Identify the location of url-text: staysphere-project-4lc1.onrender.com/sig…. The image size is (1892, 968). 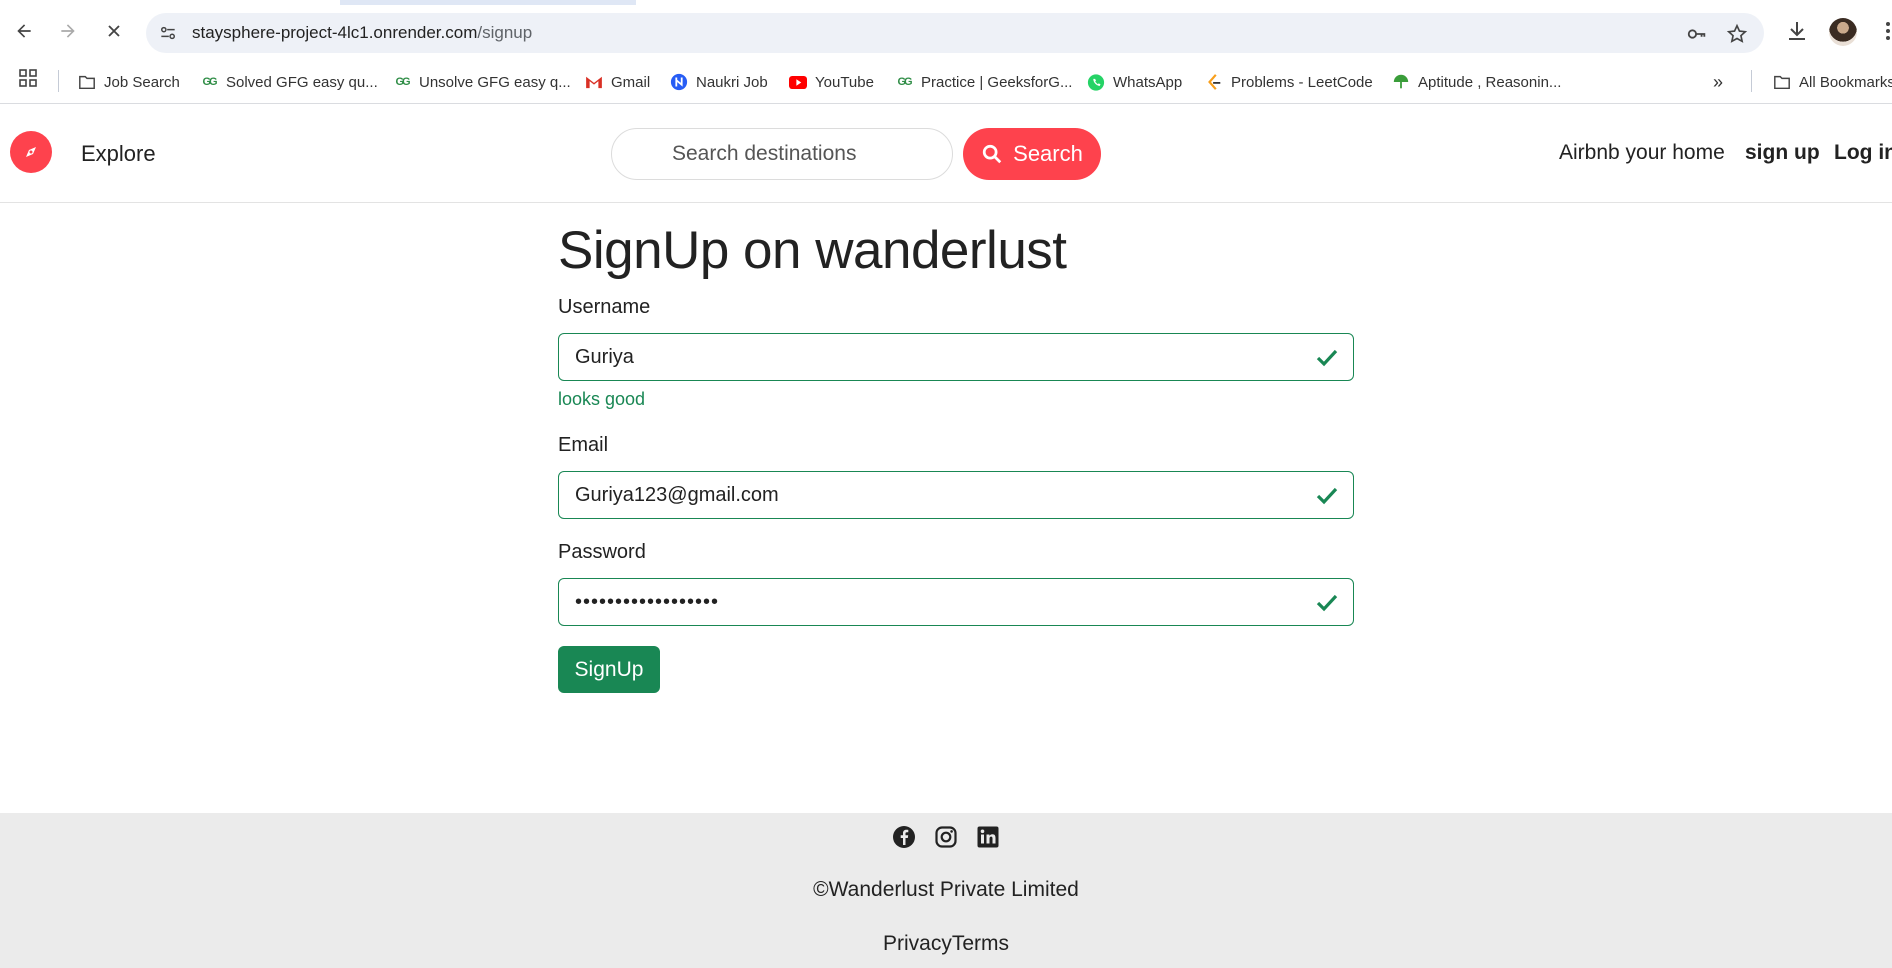
(362, 32).